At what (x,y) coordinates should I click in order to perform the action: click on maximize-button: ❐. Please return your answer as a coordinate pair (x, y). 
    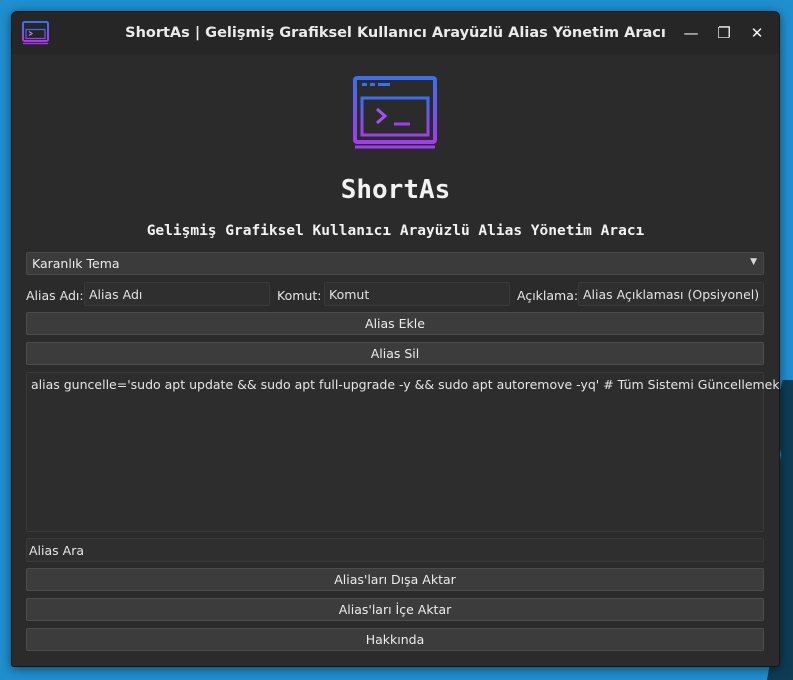
    Looking at the image, I should click on (724, 33).